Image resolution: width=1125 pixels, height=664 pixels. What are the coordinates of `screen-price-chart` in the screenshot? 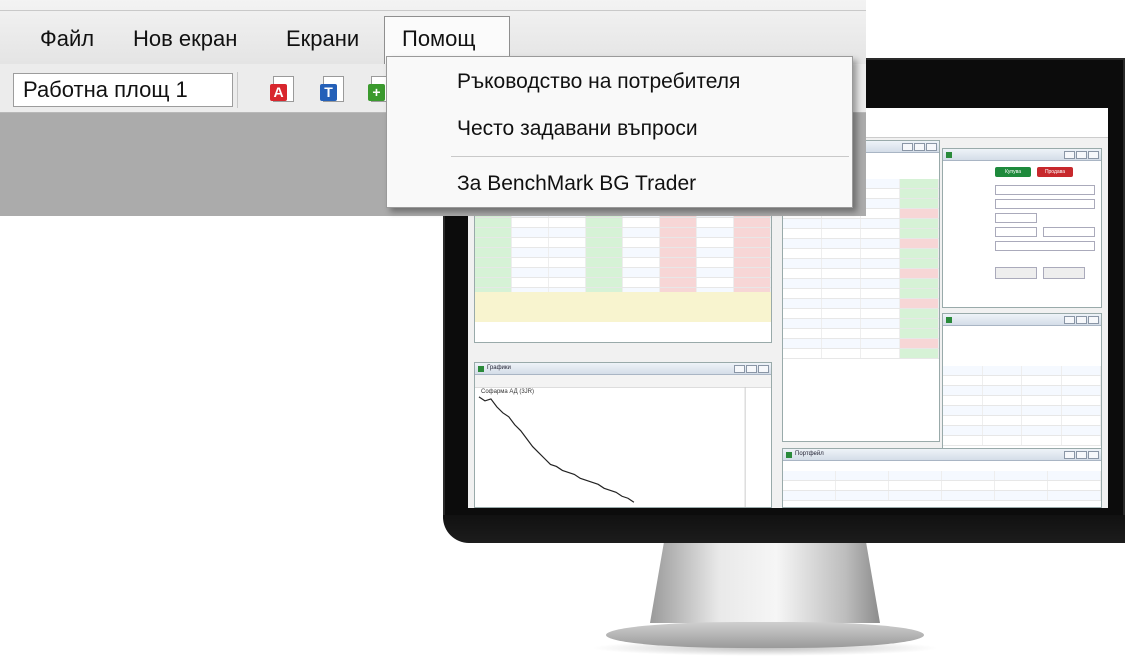 It's located at (612, 447).